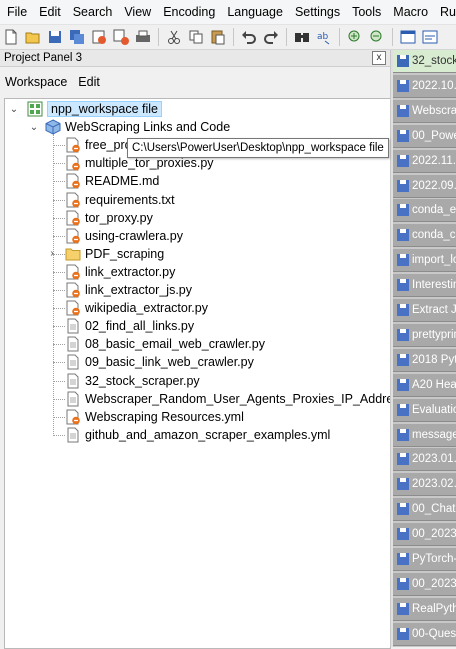 The height and width of the screenshot is (649, 456). Describe the element at coordinates (355, 37) in the screenshot. I see `zoom-in-icon` at that location.